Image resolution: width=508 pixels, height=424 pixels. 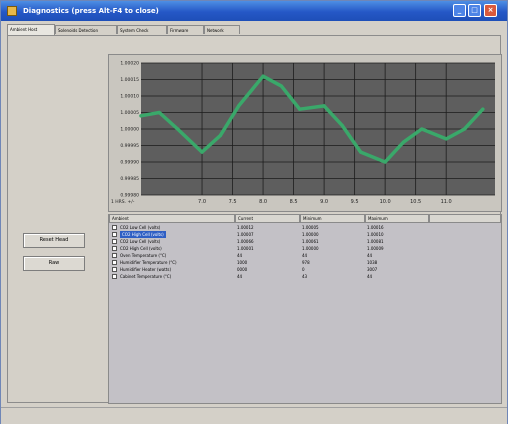 What do you see at coordinates (143, 255) in the screenshot?
I see `row-label: Oven Temperature (°C)` at bounding box center [143, 255].